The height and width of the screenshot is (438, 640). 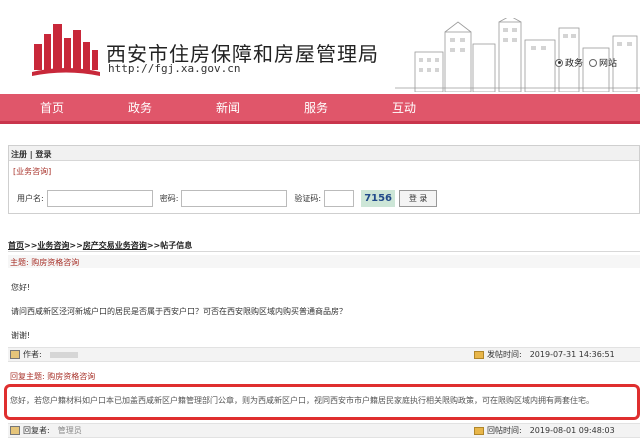 What do you see at coordinates (169, 198) in the screenshot?
I see `password-label: 密码:` at bounding box center [169, 198].